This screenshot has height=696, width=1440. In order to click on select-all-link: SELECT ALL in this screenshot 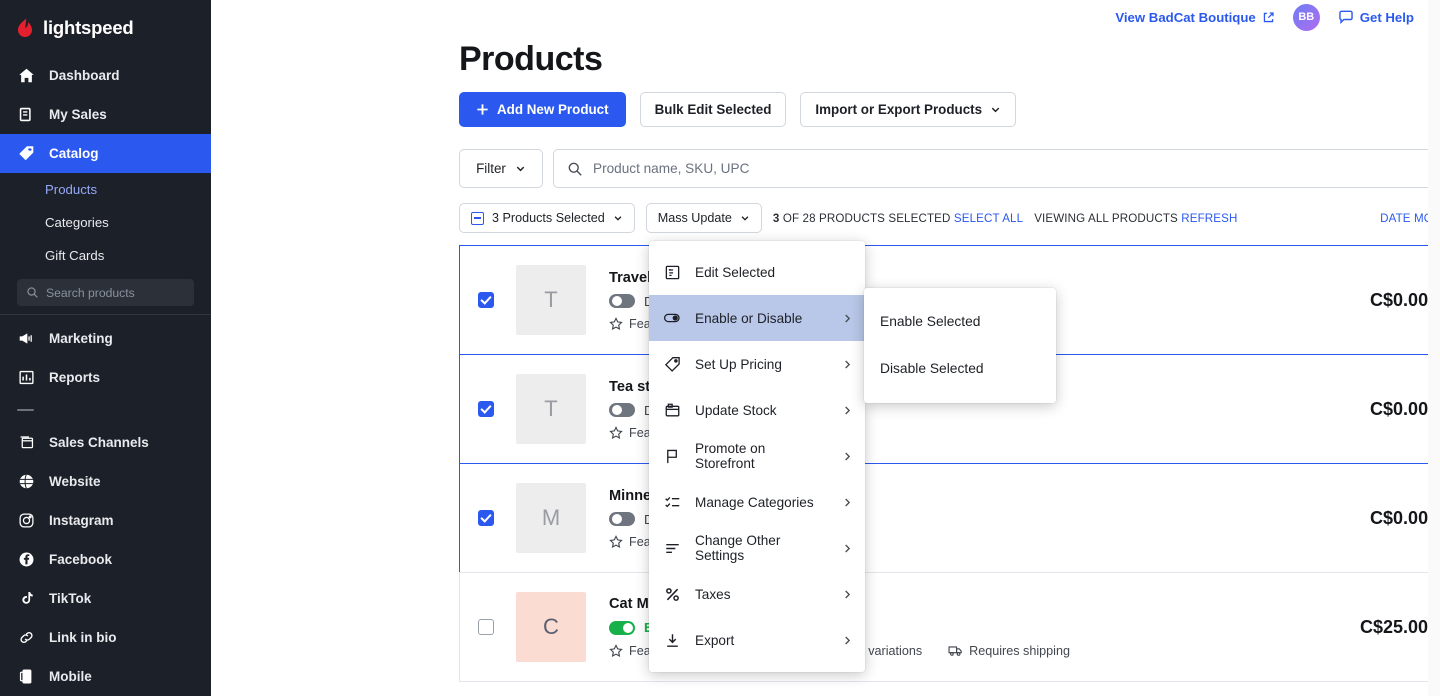, I will do `click(988, 218)`.